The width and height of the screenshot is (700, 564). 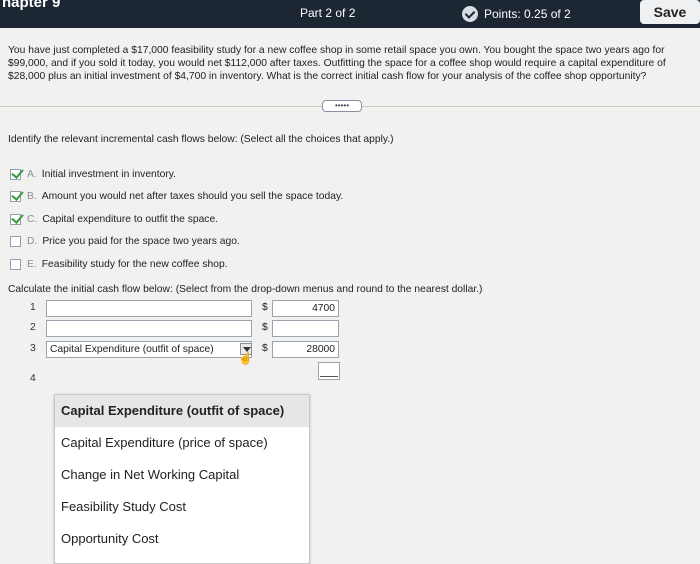 What do you see at coordinates (32, 197) in the screenshot?
I see `choice-letter: B.` at bounding box center [32, 197].